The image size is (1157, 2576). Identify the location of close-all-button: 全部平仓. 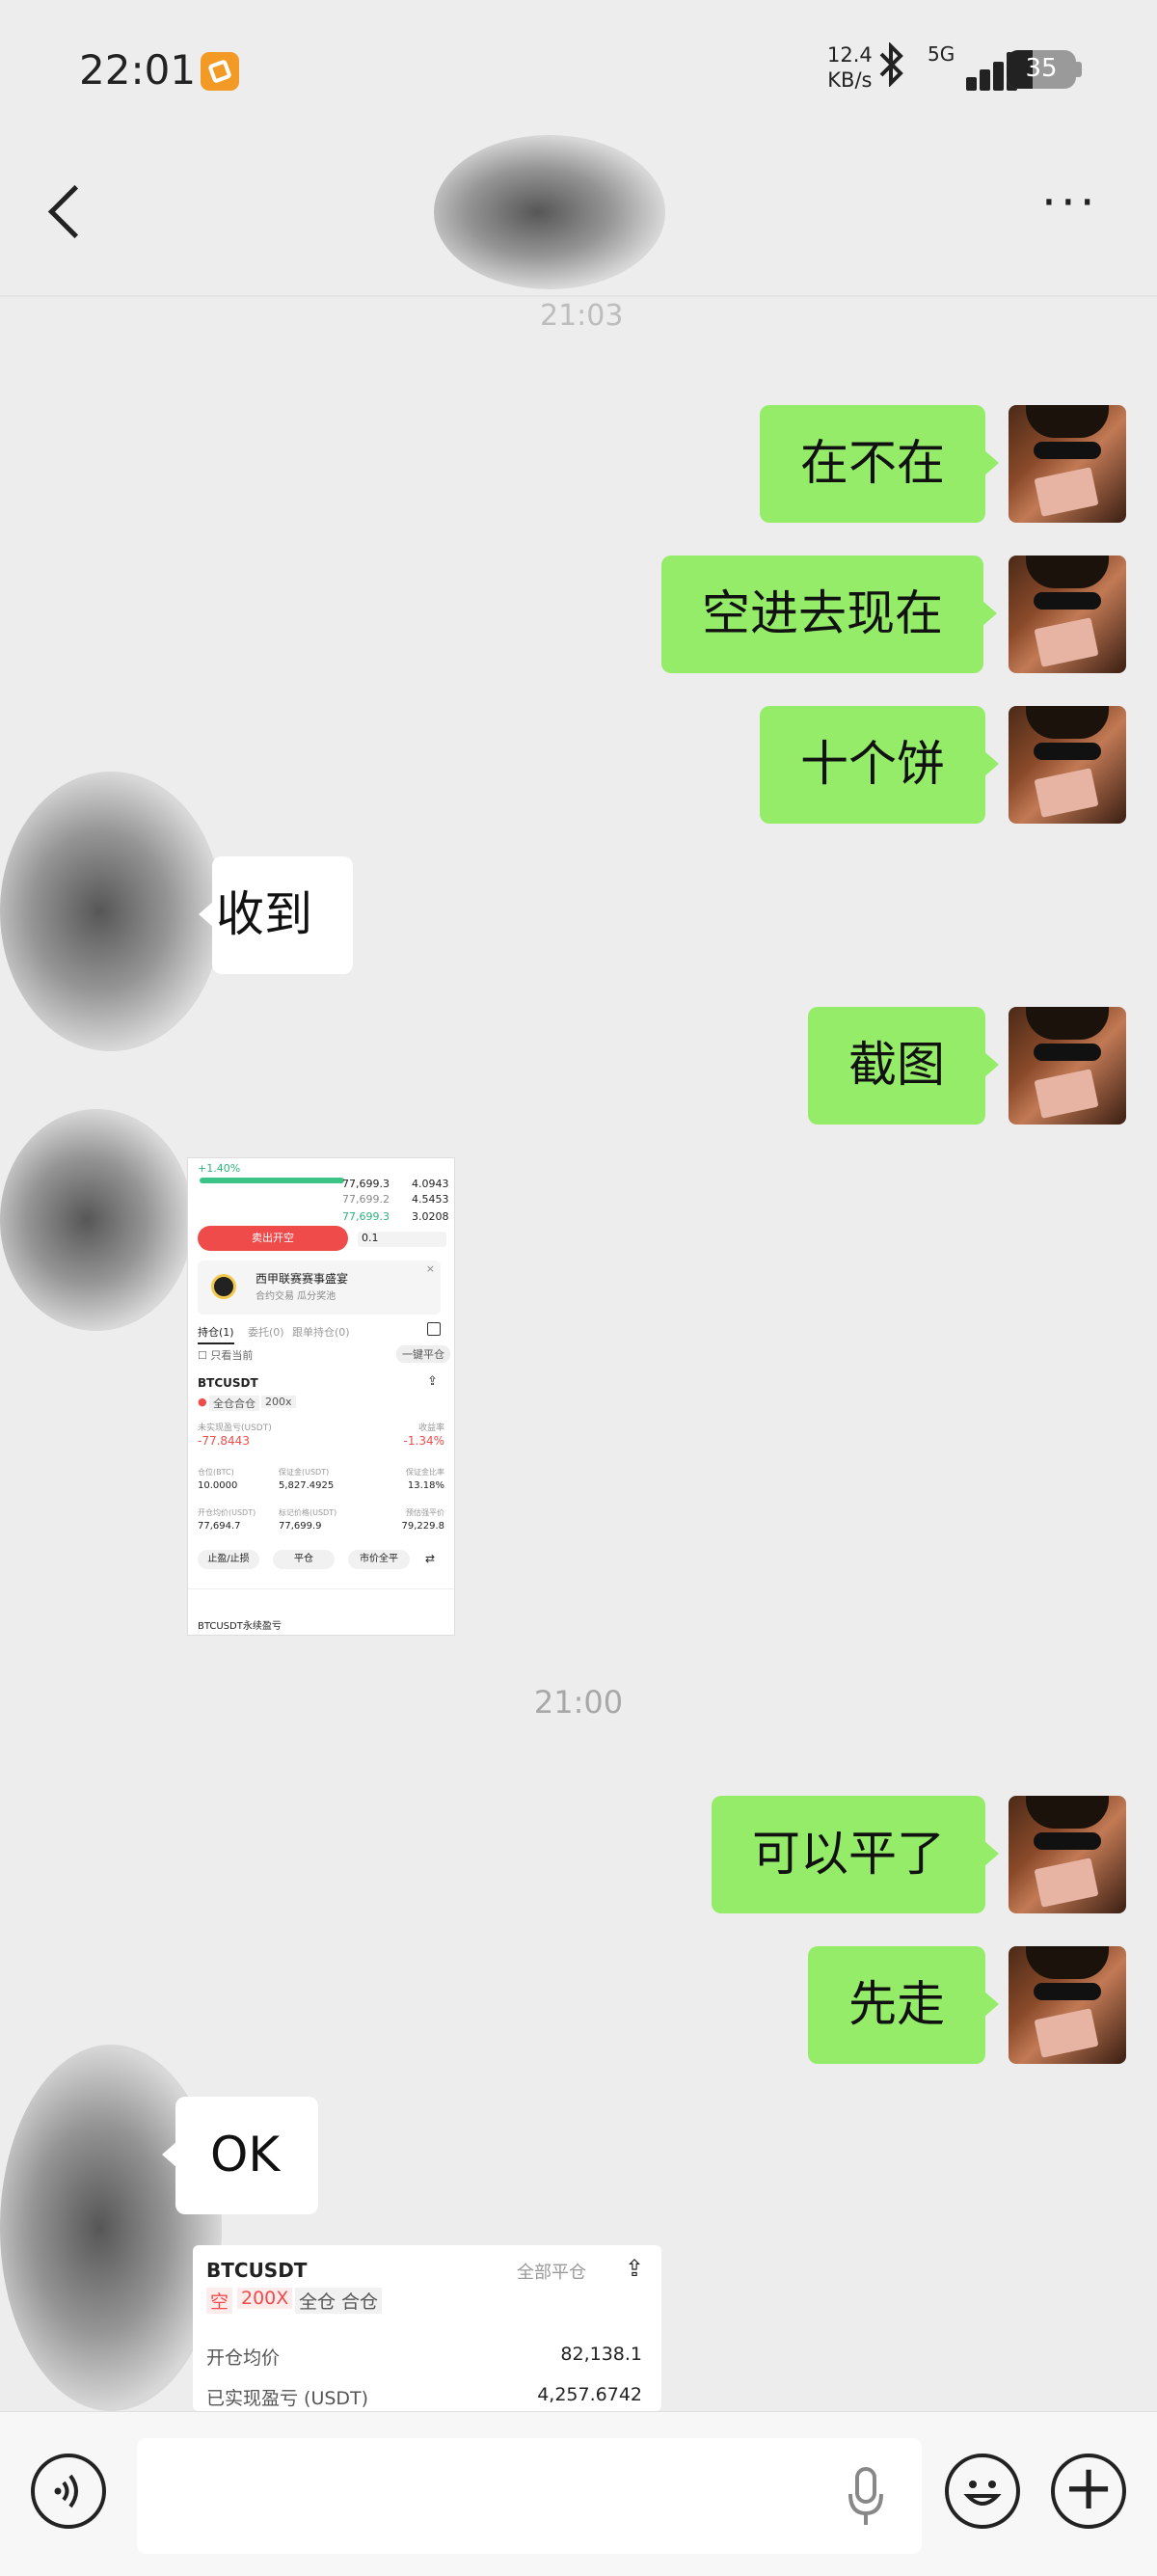
(551, 2271).